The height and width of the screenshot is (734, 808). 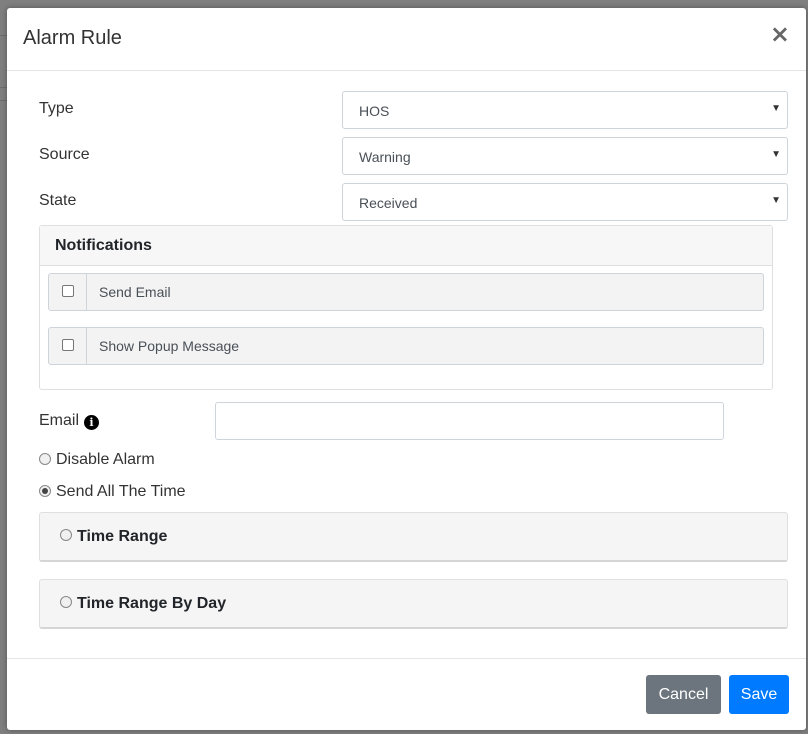 What do you see at coordinates (91, 422) in the screenshot?
I see `info-icon: i` at bounding box center [91, 422].